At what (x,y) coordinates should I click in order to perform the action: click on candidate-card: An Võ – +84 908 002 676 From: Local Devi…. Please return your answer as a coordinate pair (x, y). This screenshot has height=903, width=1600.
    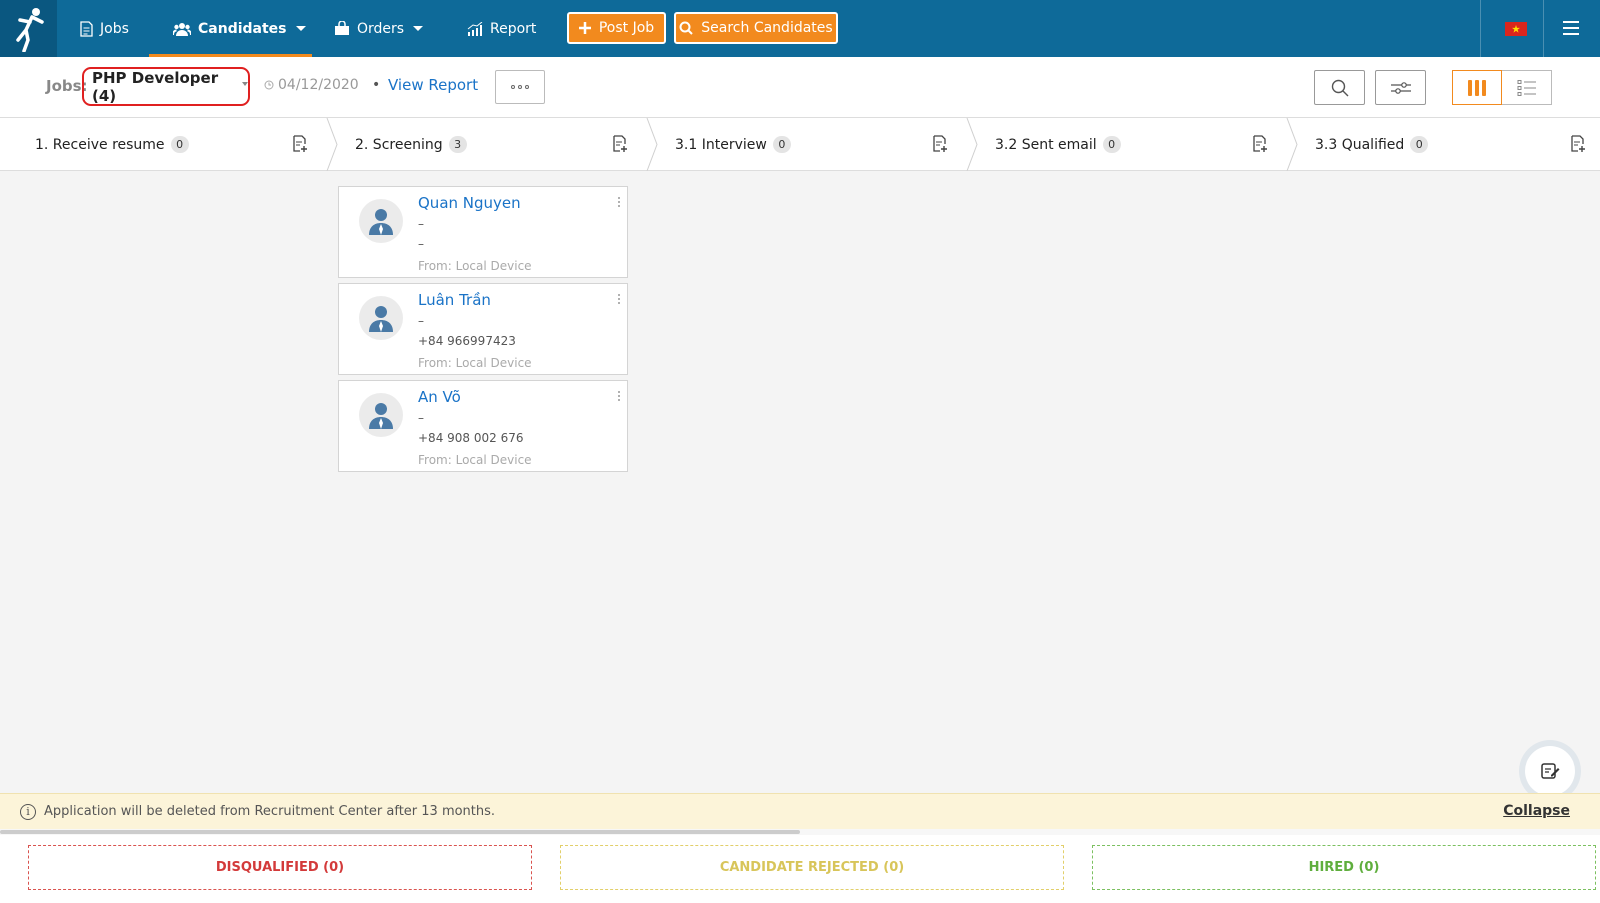
    Looking at the image, I should click on (483, 426).